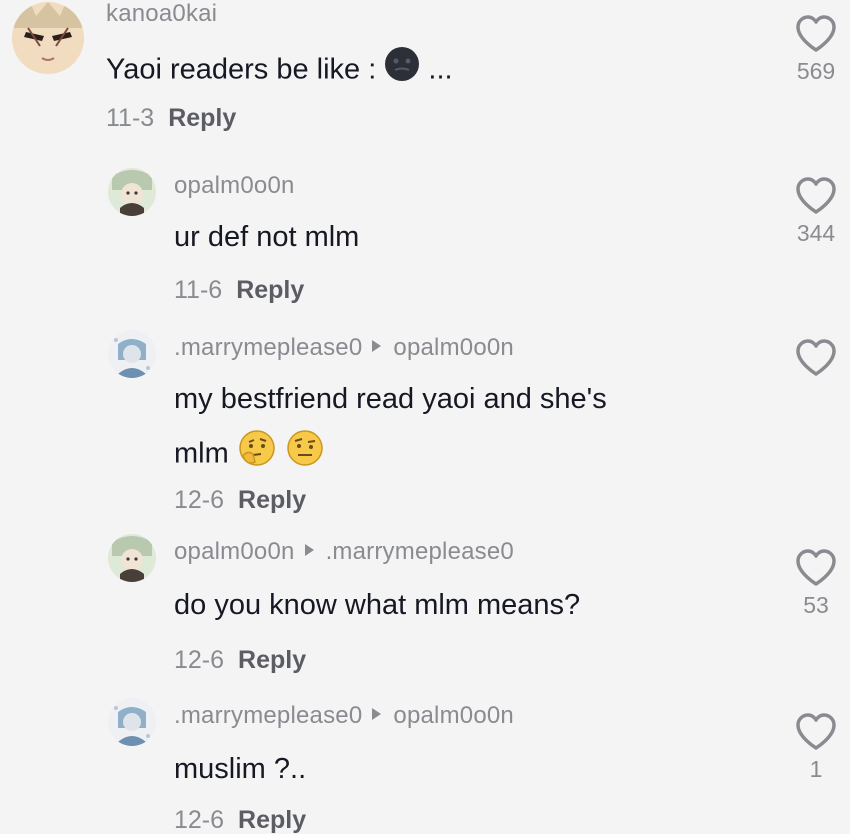 The image size is (850, 834). I want to click on comment-username: kanoa0kai, so click(161, 14).